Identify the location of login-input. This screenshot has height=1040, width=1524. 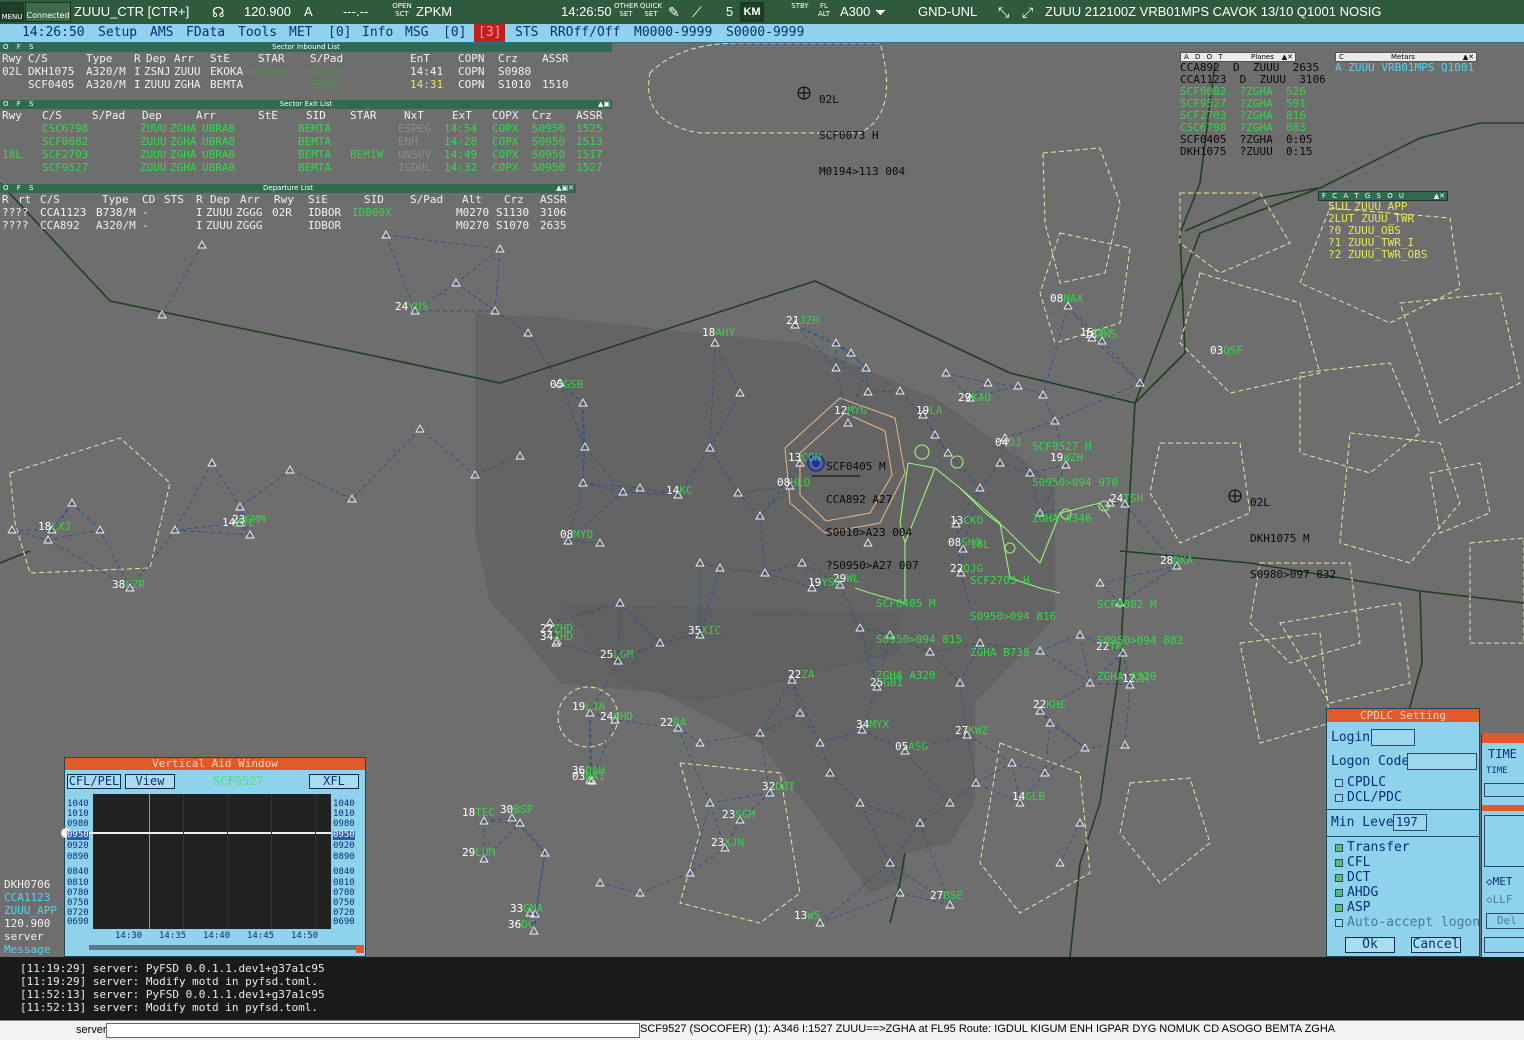
(1393, 737).